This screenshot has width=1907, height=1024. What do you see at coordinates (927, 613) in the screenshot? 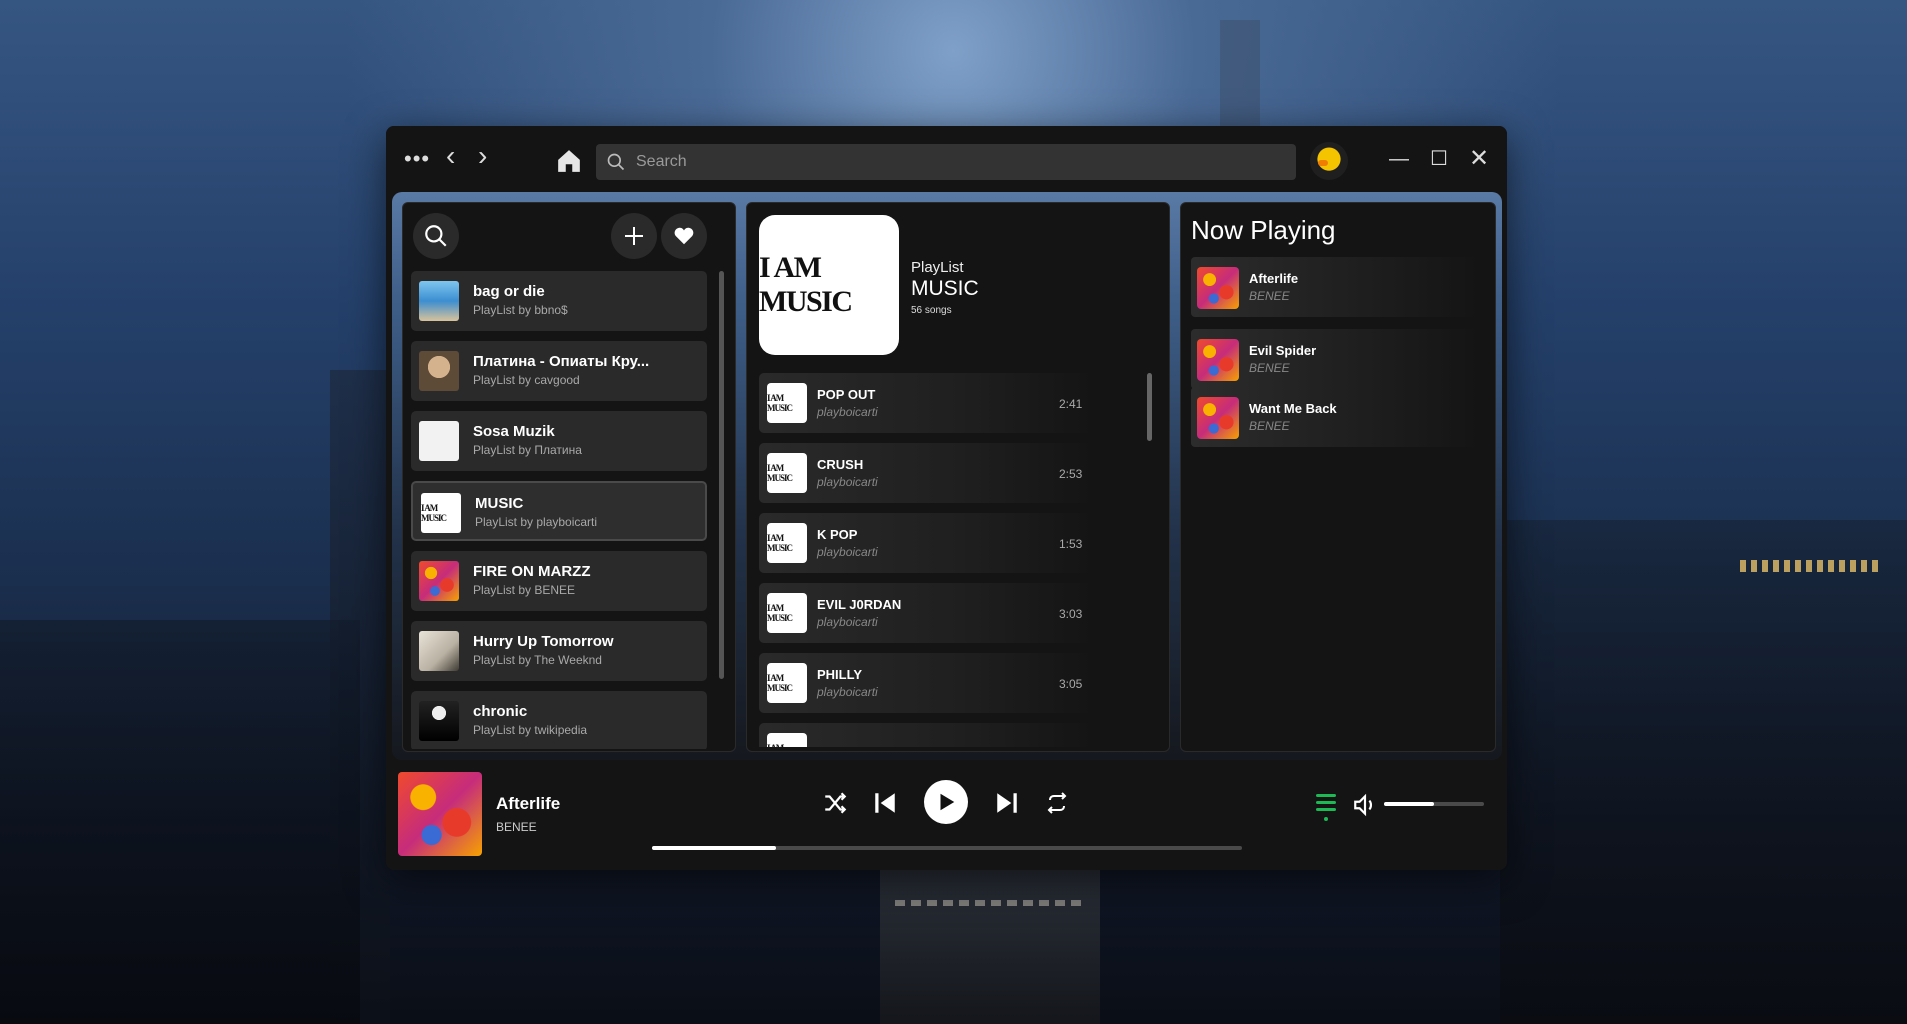
I see `track-row: I AM MUSIC EVIL J0RDAN playboicarti 3:03` at bounding box center [927, 613].